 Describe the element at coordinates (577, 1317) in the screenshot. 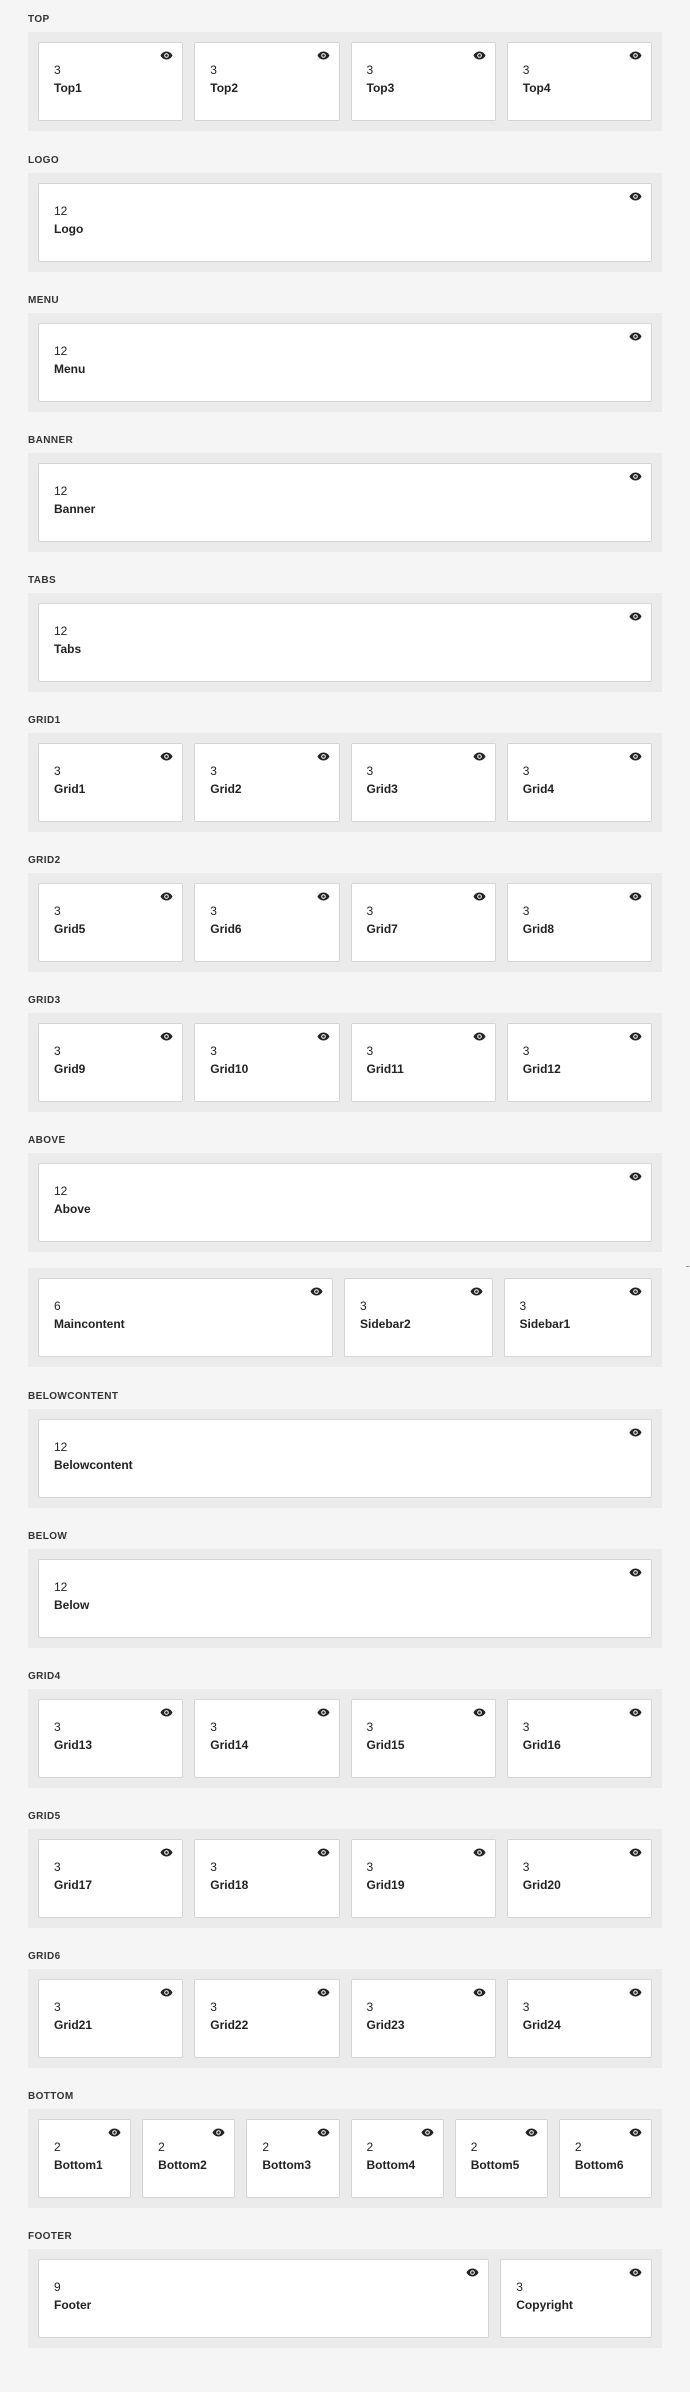

I see `module-card-sidebar1: 3 Sidebar1` at that location.